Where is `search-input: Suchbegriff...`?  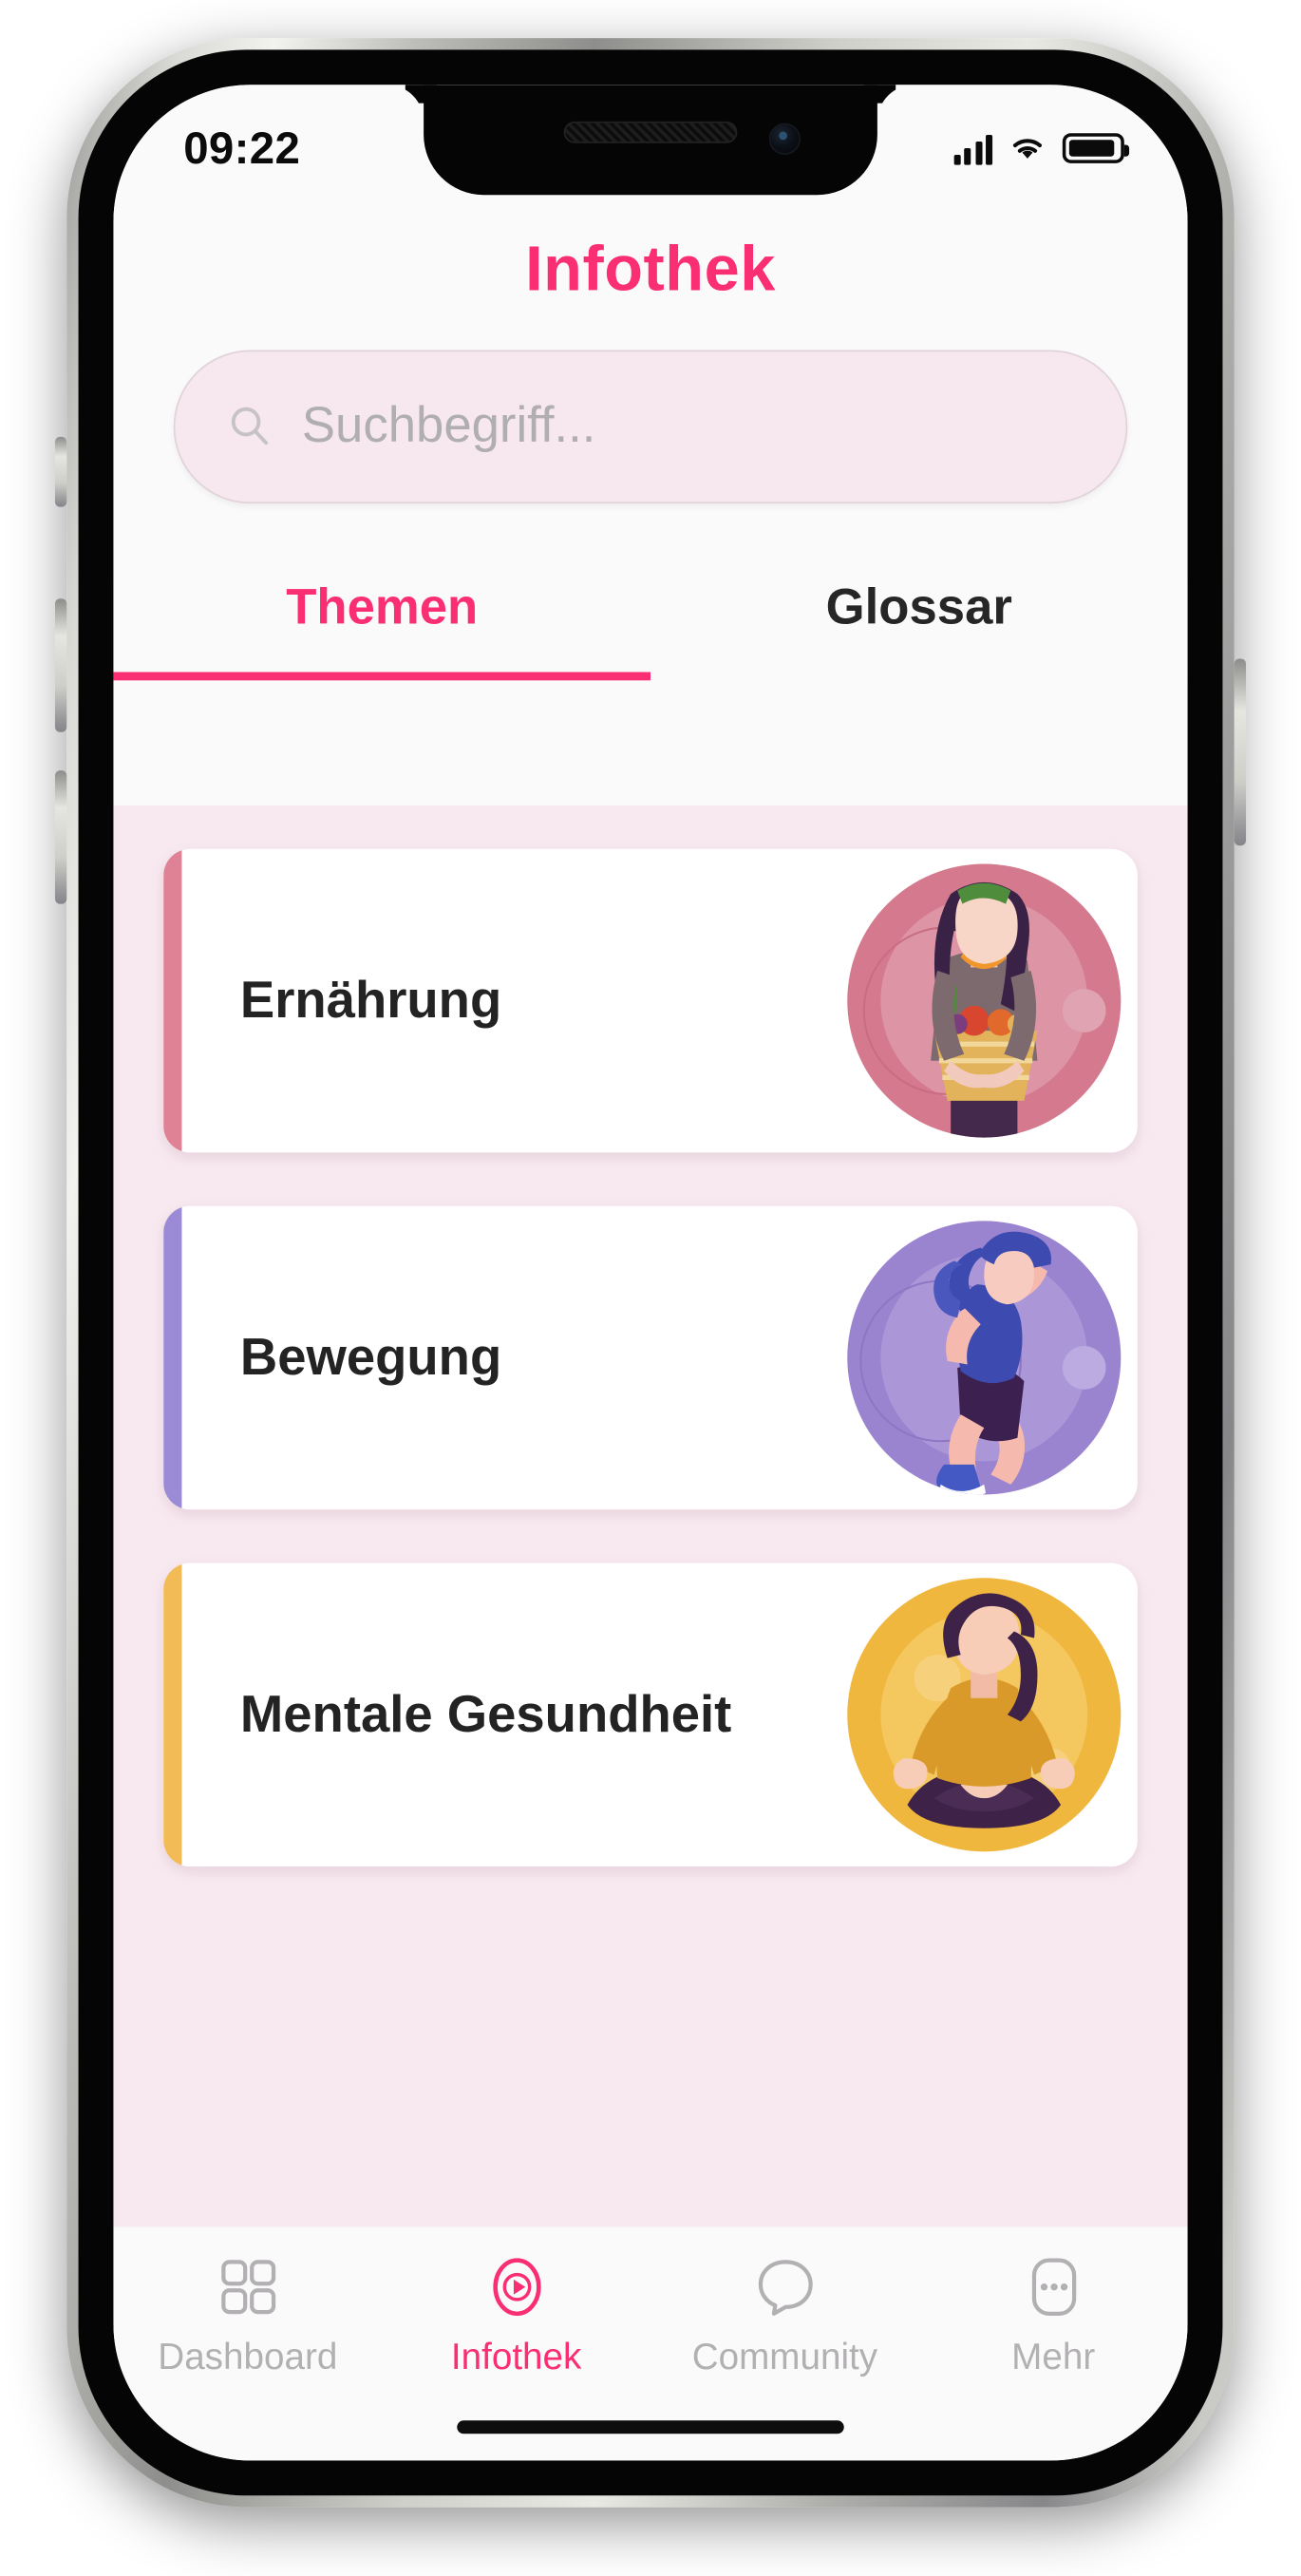
search-input: Suchbegriff... is located at coordinates (650, 427).